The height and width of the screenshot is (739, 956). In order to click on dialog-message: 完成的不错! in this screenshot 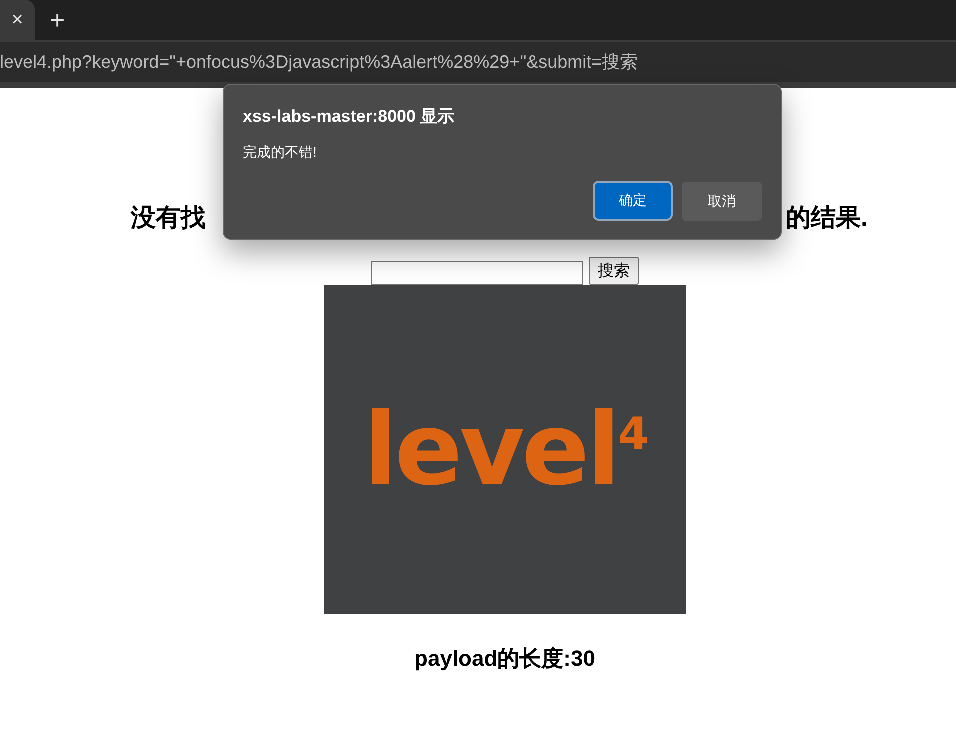, I will do `click(280, 153)`.